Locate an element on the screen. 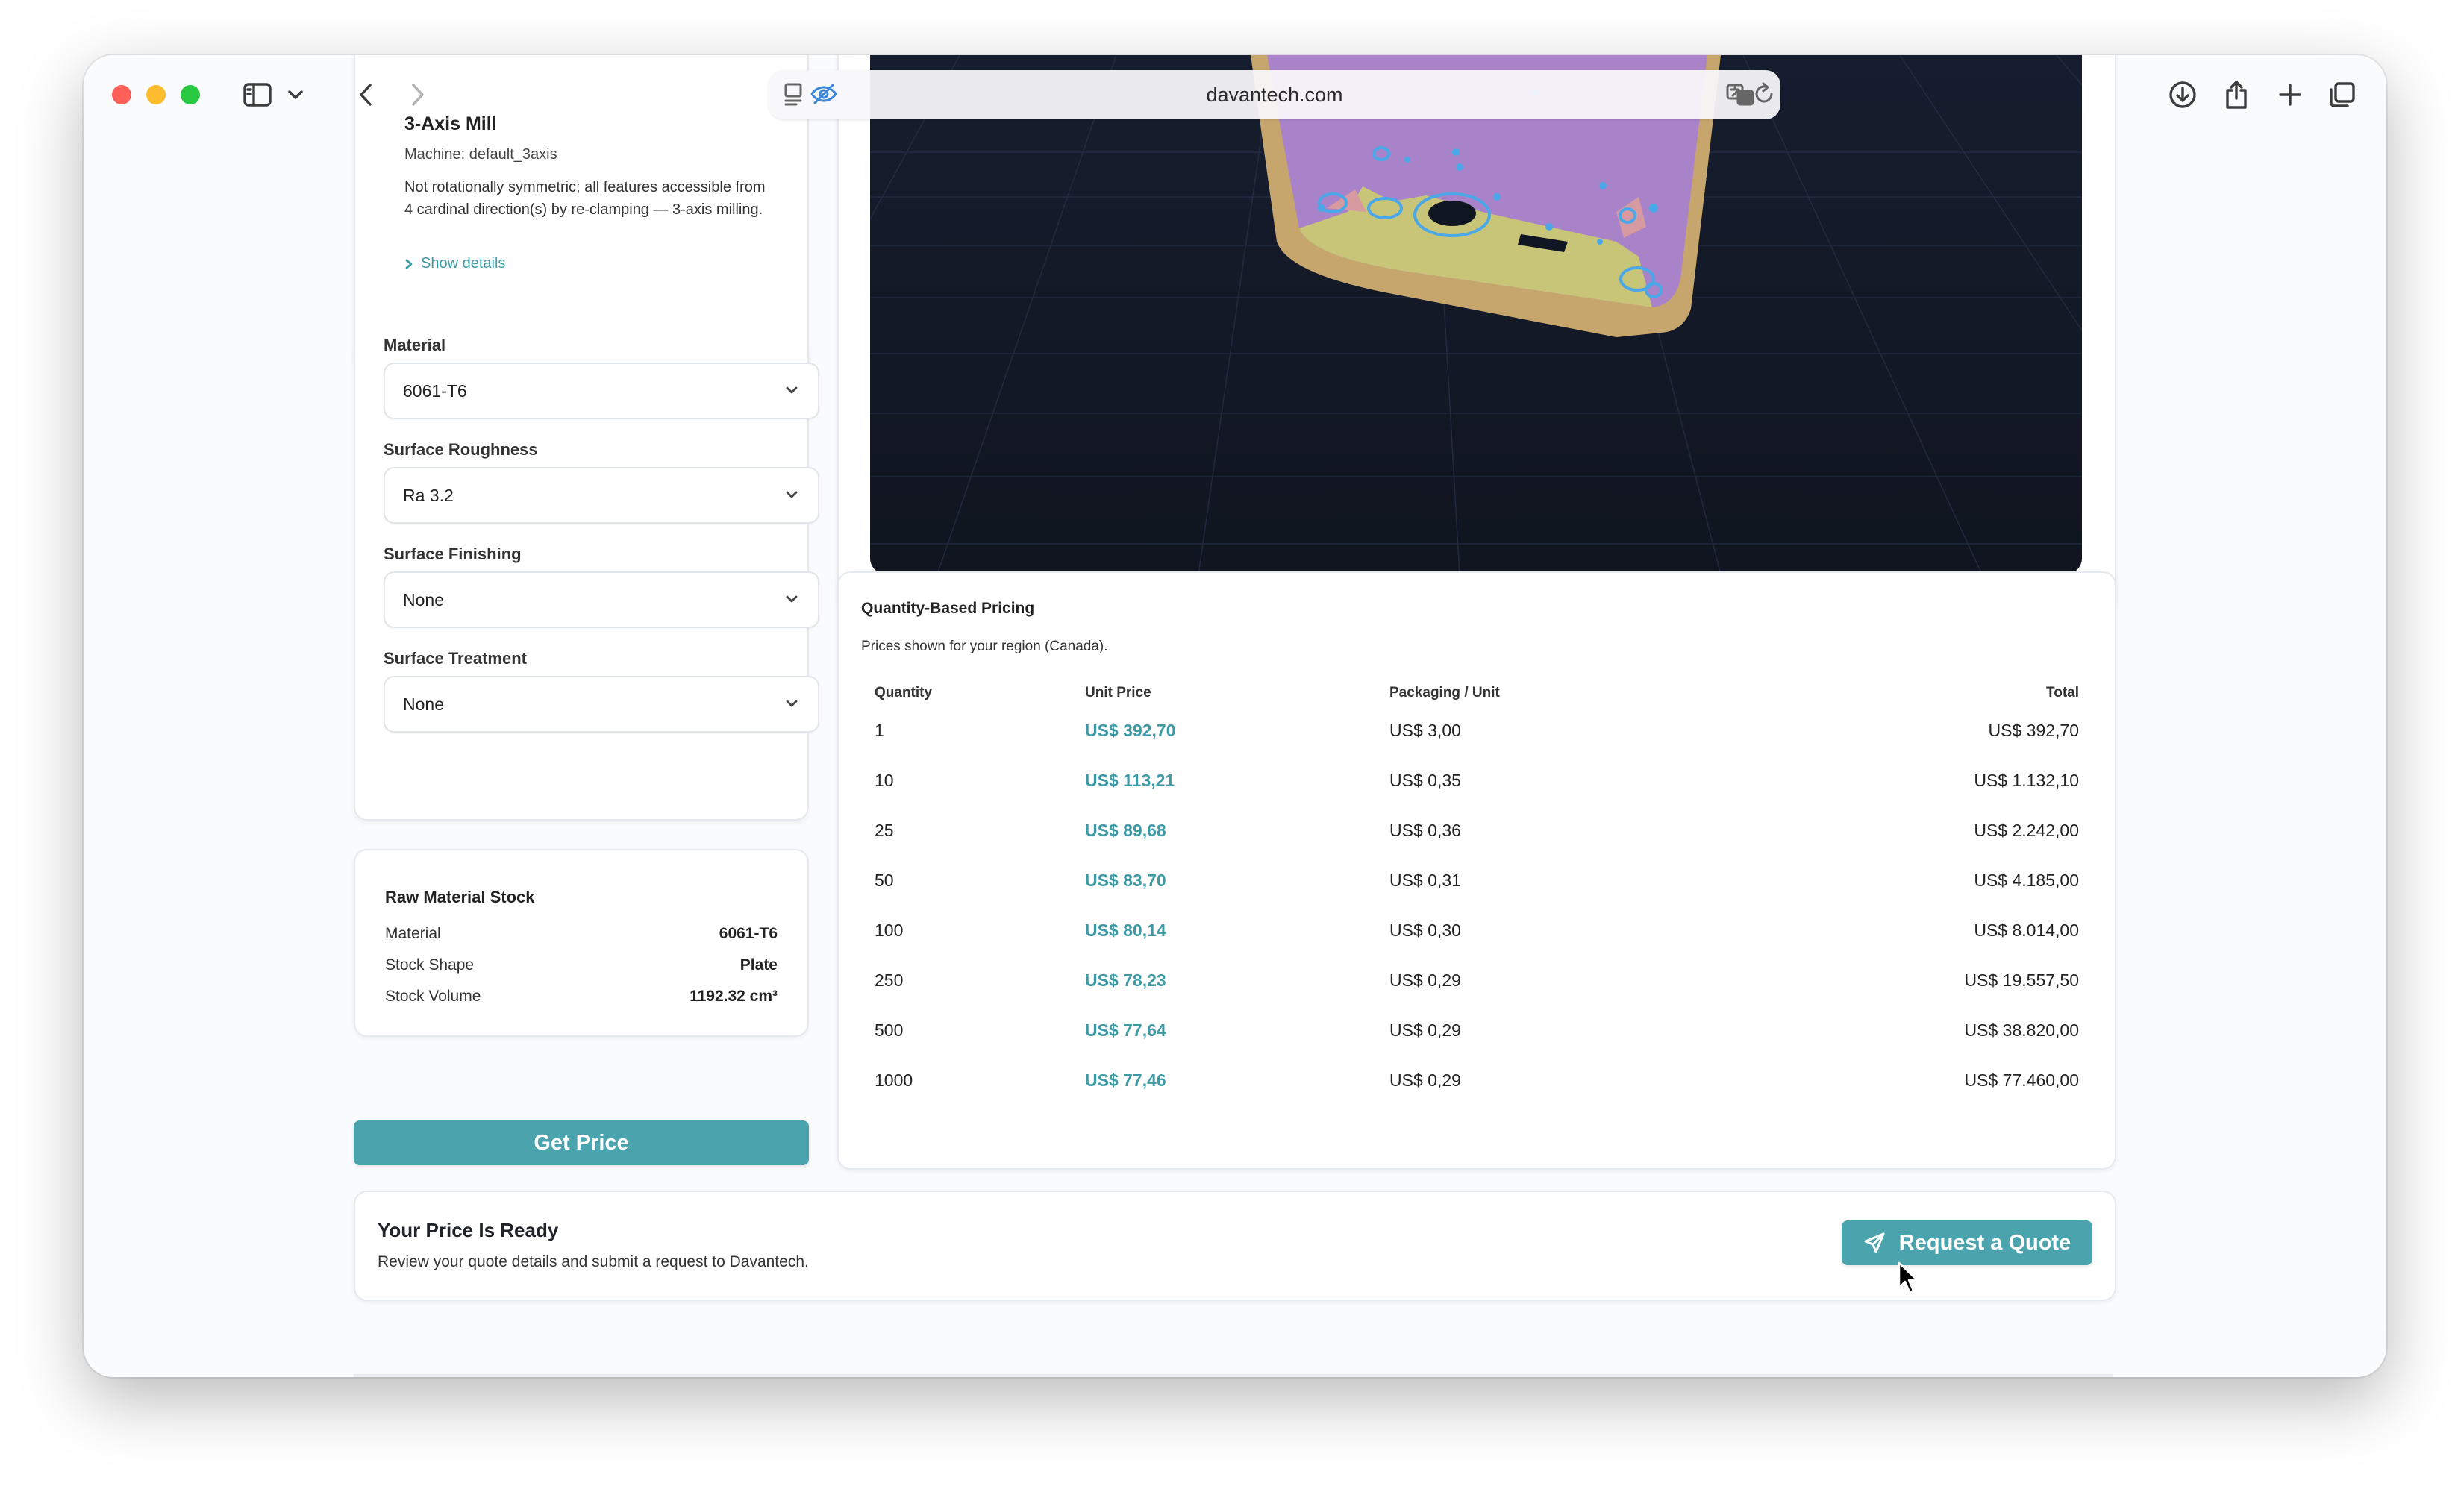 The height and width of the screenshot is (1486, 2464). request-quote-button: Request a Quote is located at coordinates (1967, 1242).